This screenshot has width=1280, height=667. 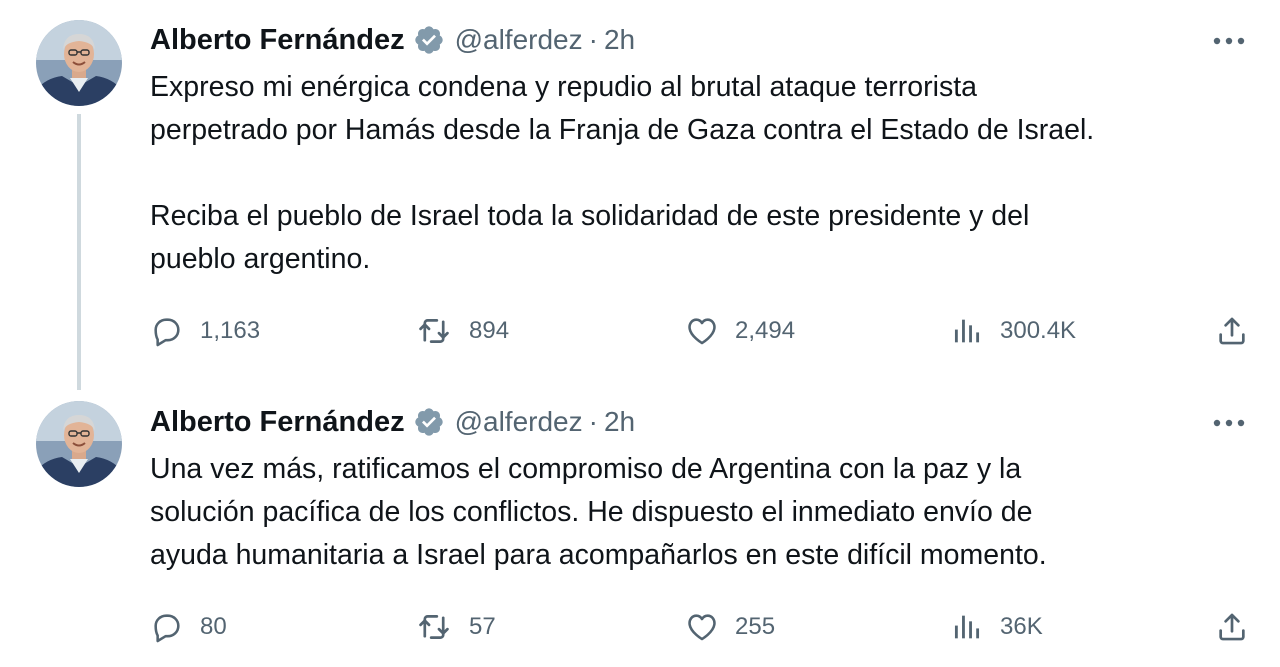 What do you see at coordinates (462, 331) in the screenshot?
I see `retweet-button: 894` at bounding box center [462, 331].